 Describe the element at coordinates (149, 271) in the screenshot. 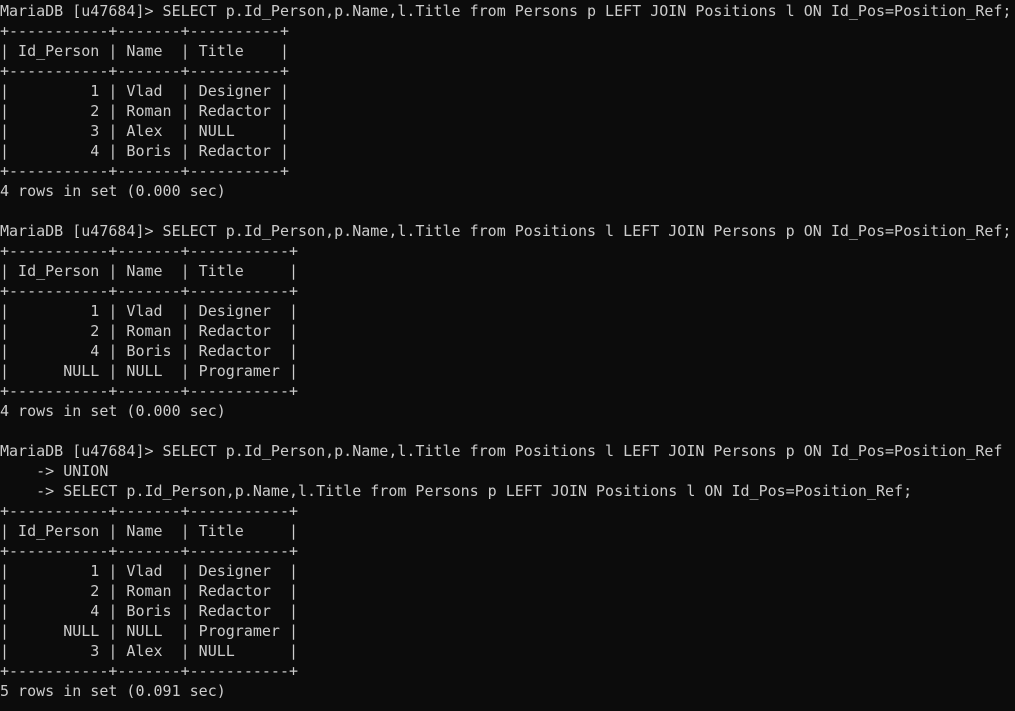

I see `table-2-header: | Id_Person | Name | Title |` at that location.